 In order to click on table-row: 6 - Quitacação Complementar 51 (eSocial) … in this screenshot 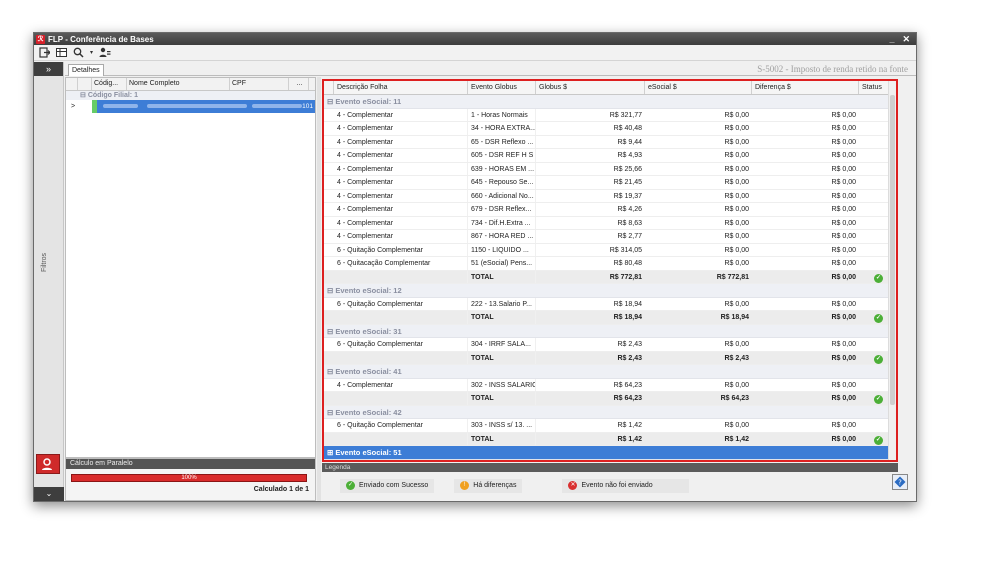, I will do `click(610, 264)`.